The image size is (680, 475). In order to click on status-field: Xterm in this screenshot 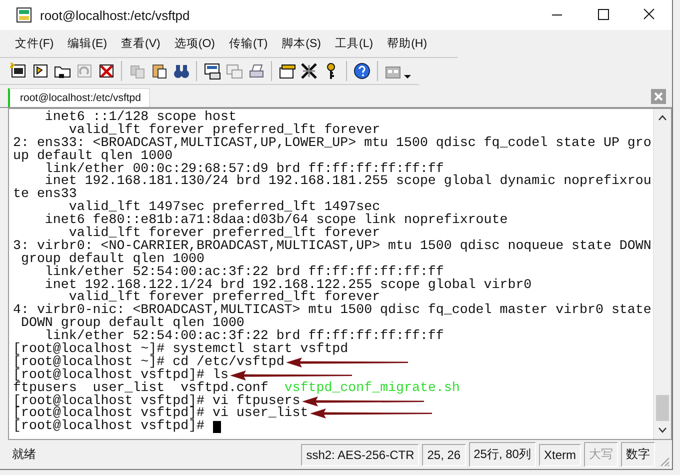, I will do `click(559, 455)`.